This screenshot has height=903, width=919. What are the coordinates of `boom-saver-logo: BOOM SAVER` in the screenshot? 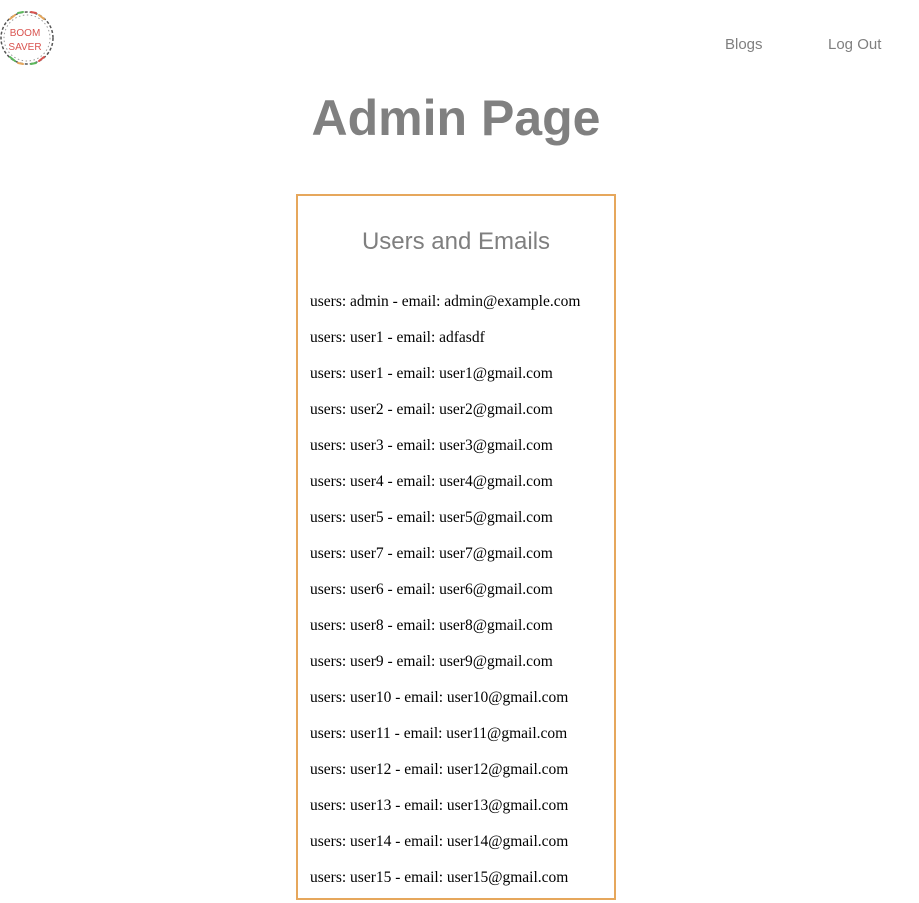 It's located at (28, 37).